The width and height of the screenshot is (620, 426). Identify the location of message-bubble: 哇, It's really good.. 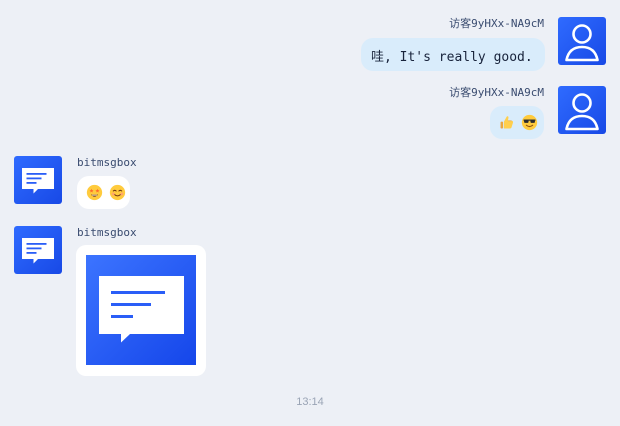
(453, 54).